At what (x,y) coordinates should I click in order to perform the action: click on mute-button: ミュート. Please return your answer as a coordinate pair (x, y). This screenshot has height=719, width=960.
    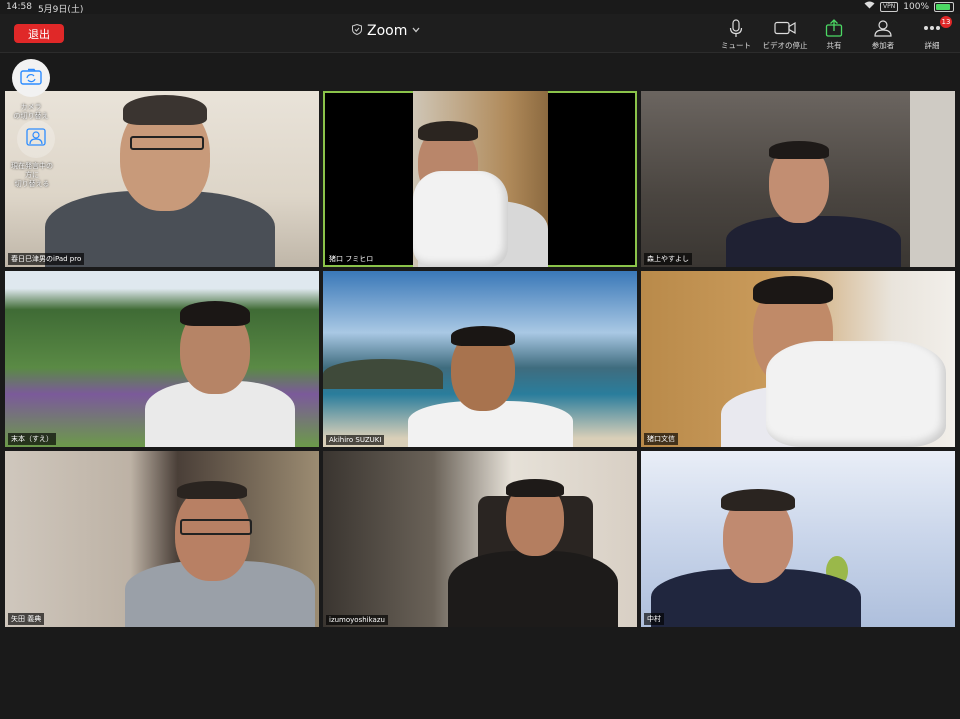
    Looking at the image, I should click on (736, 34).